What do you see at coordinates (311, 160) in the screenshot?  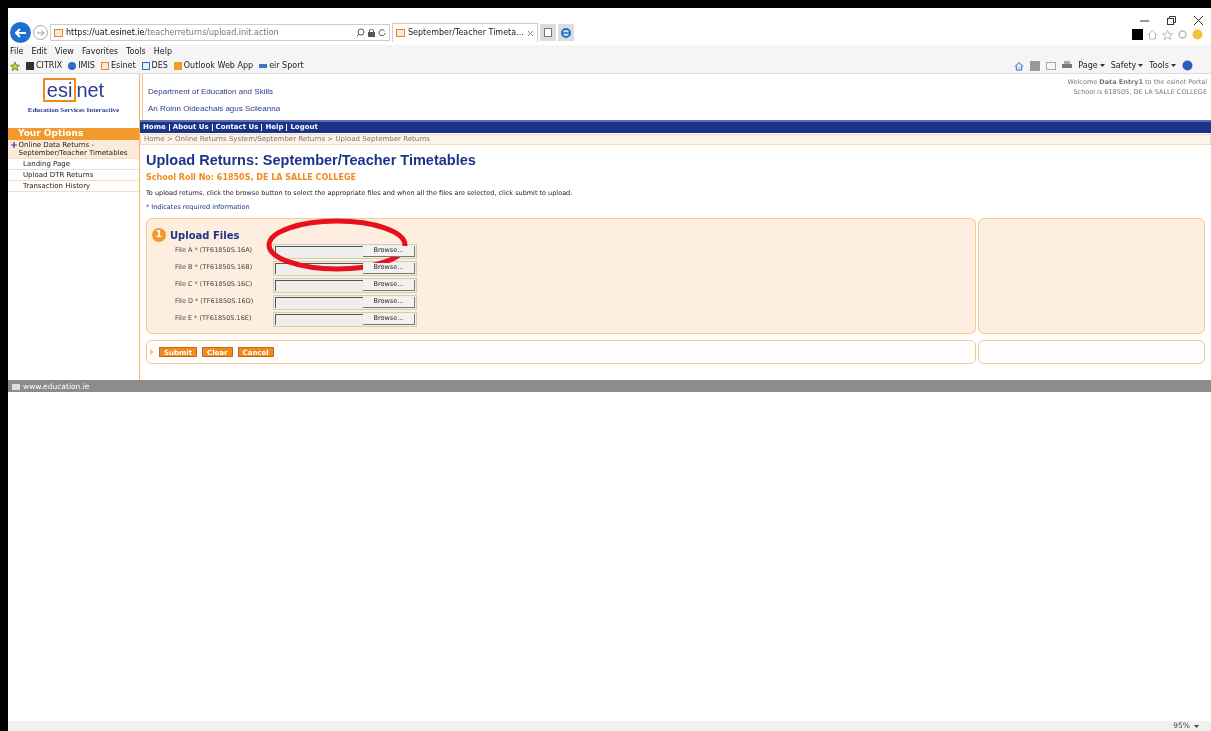 I see `page-title: Upload Returns: September/Teacher Timetables` at bounding box center [311, 160].